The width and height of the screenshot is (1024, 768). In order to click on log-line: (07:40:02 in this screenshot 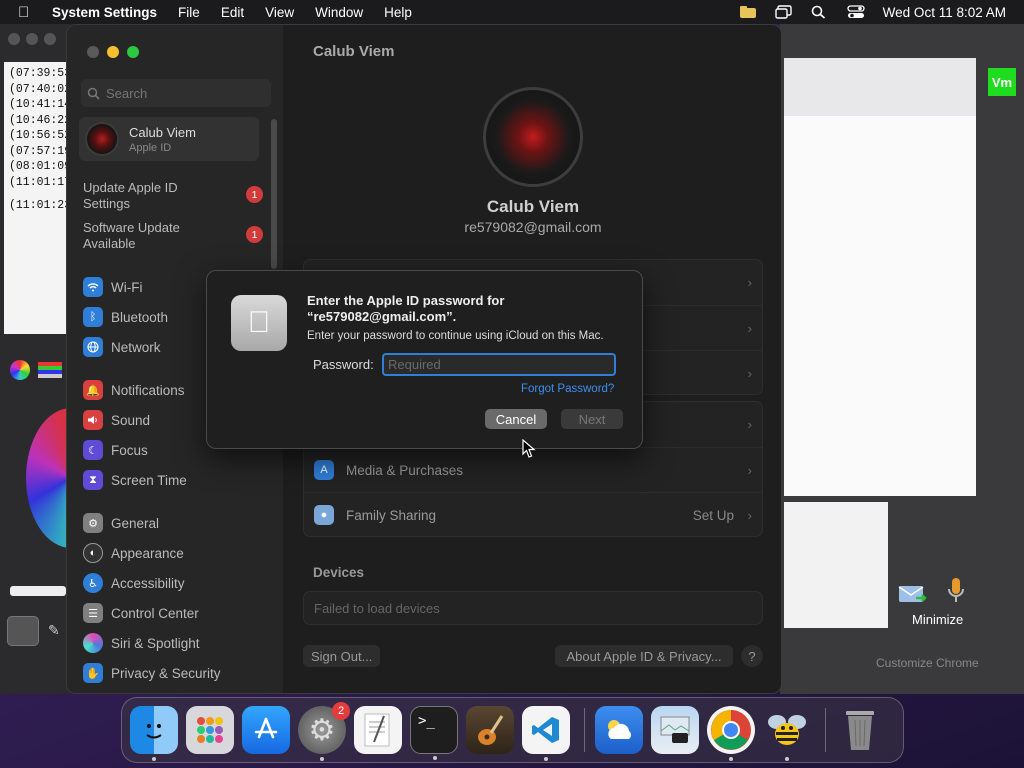, I will do `click(37, 89)`.